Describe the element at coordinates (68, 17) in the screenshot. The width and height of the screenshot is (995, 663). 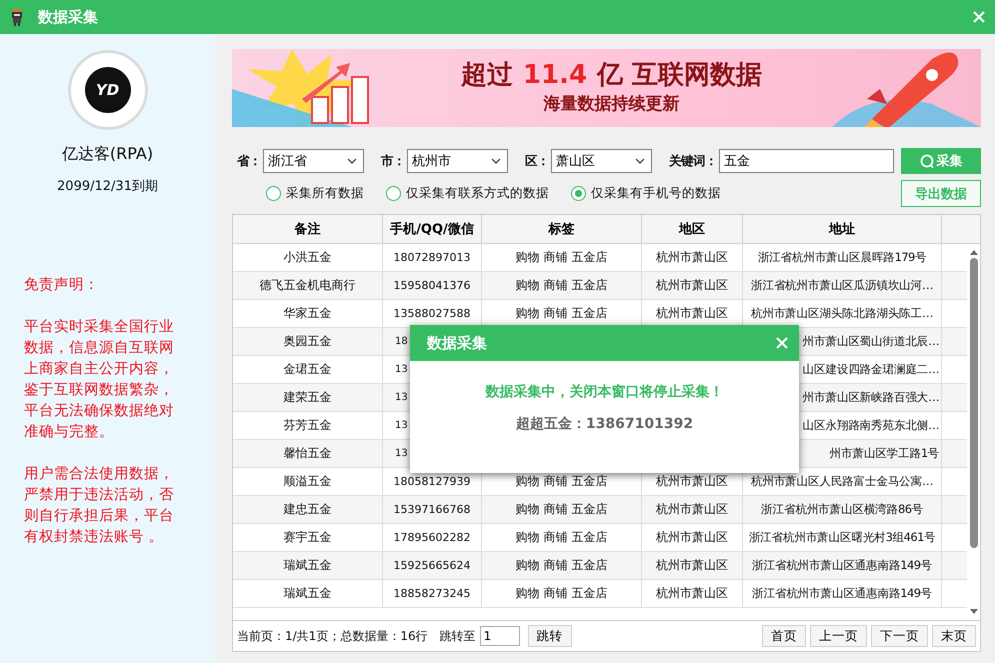
I see `window-title: 数据采集` at that location.